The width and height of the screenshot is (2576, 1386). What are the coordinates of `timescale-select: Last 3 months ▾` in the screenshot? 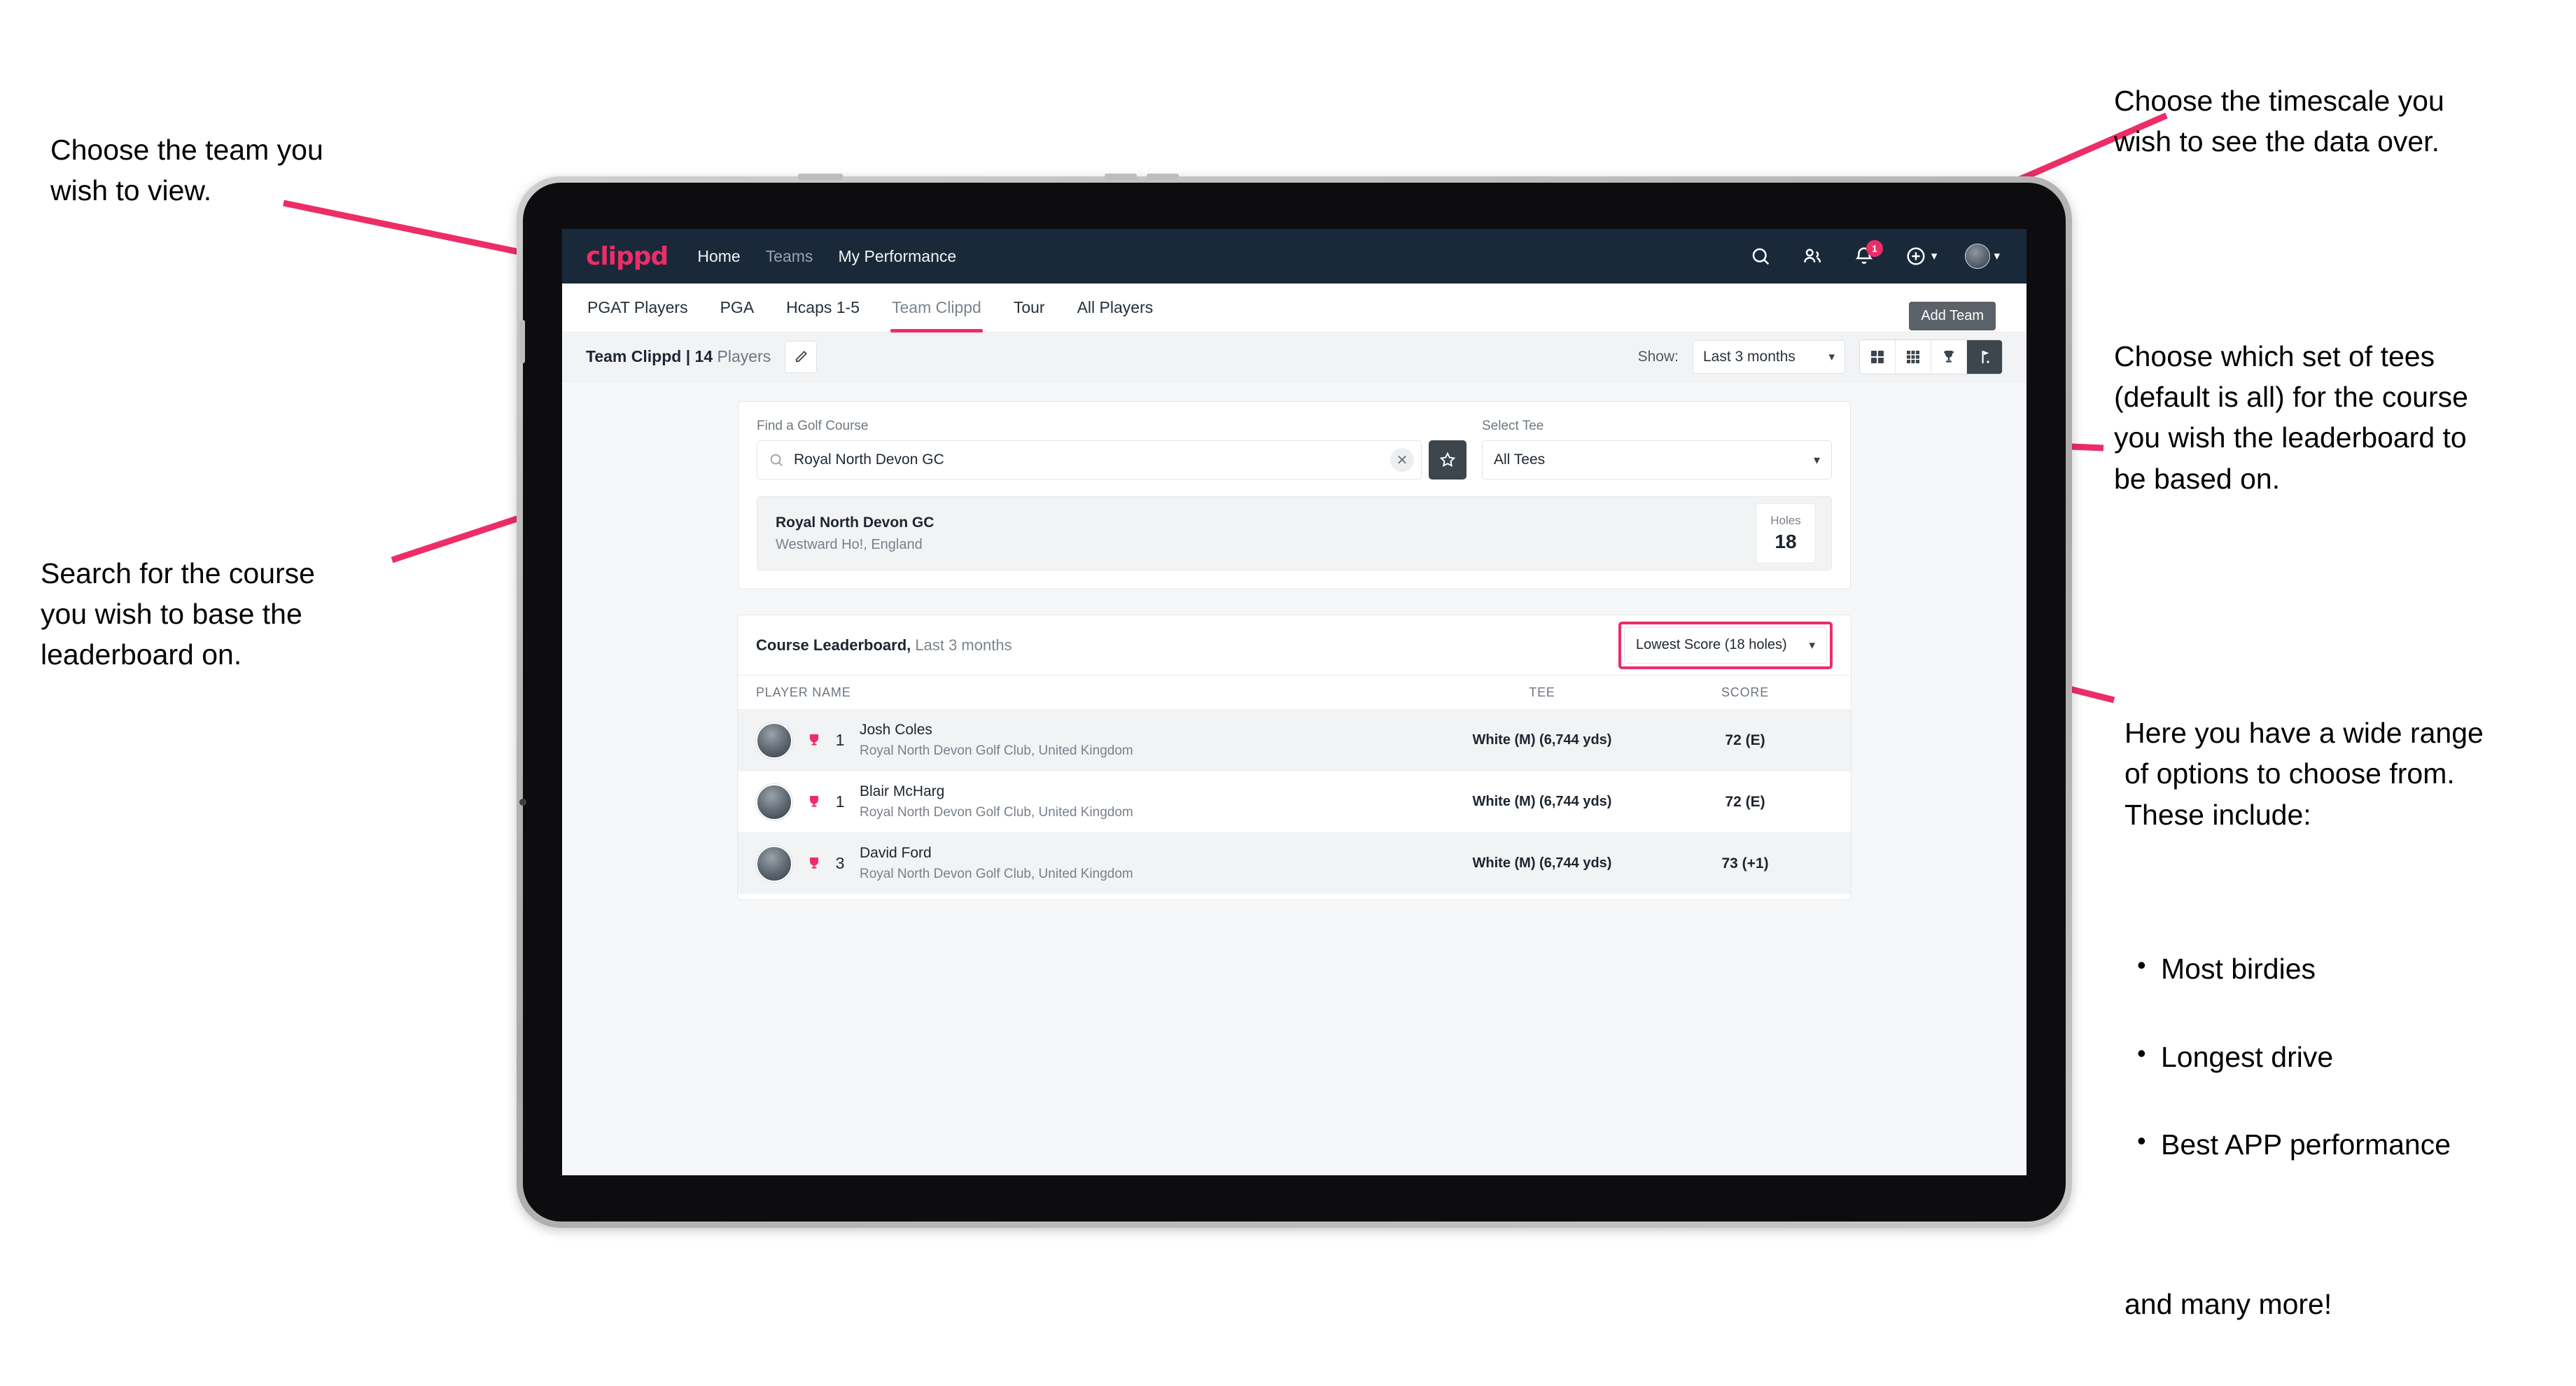 It's located at (1769, 357).